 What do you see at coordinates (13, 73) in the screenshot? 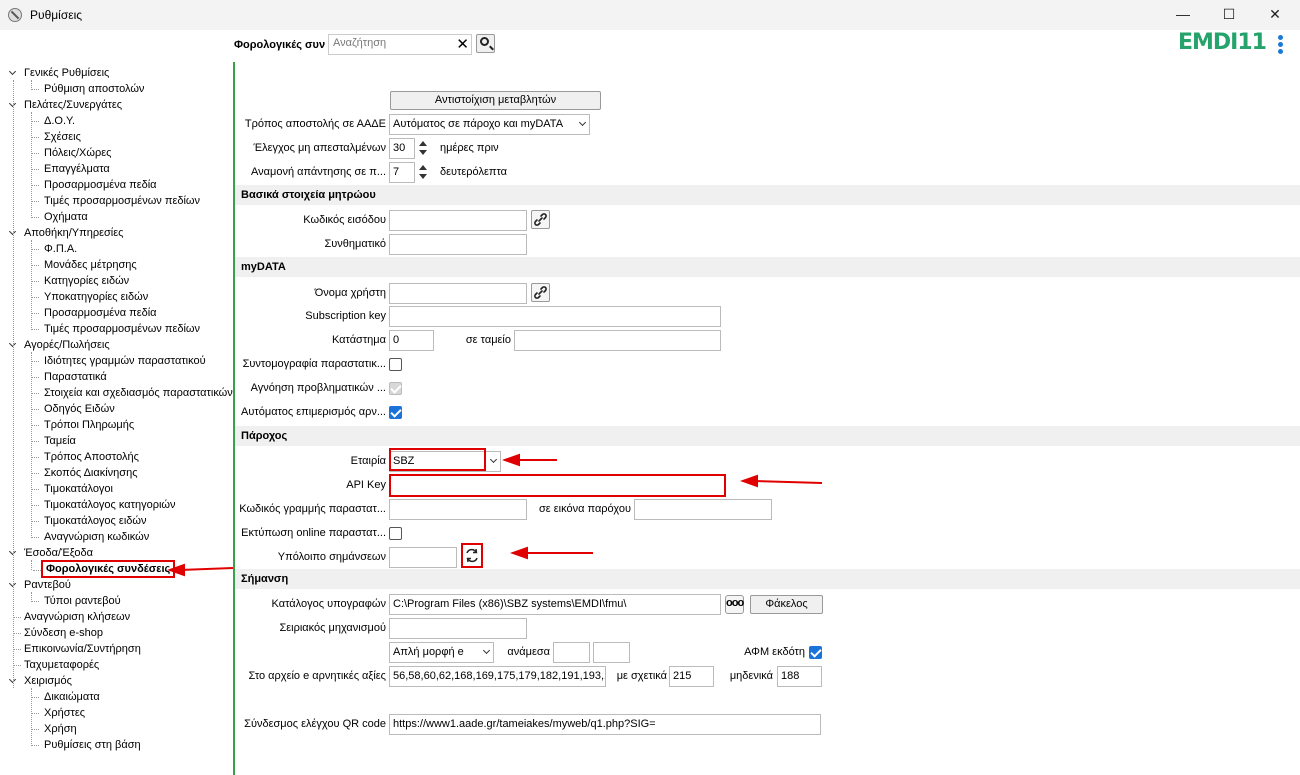
I see `chevron-down-icon` at bounding box center [13, 73].